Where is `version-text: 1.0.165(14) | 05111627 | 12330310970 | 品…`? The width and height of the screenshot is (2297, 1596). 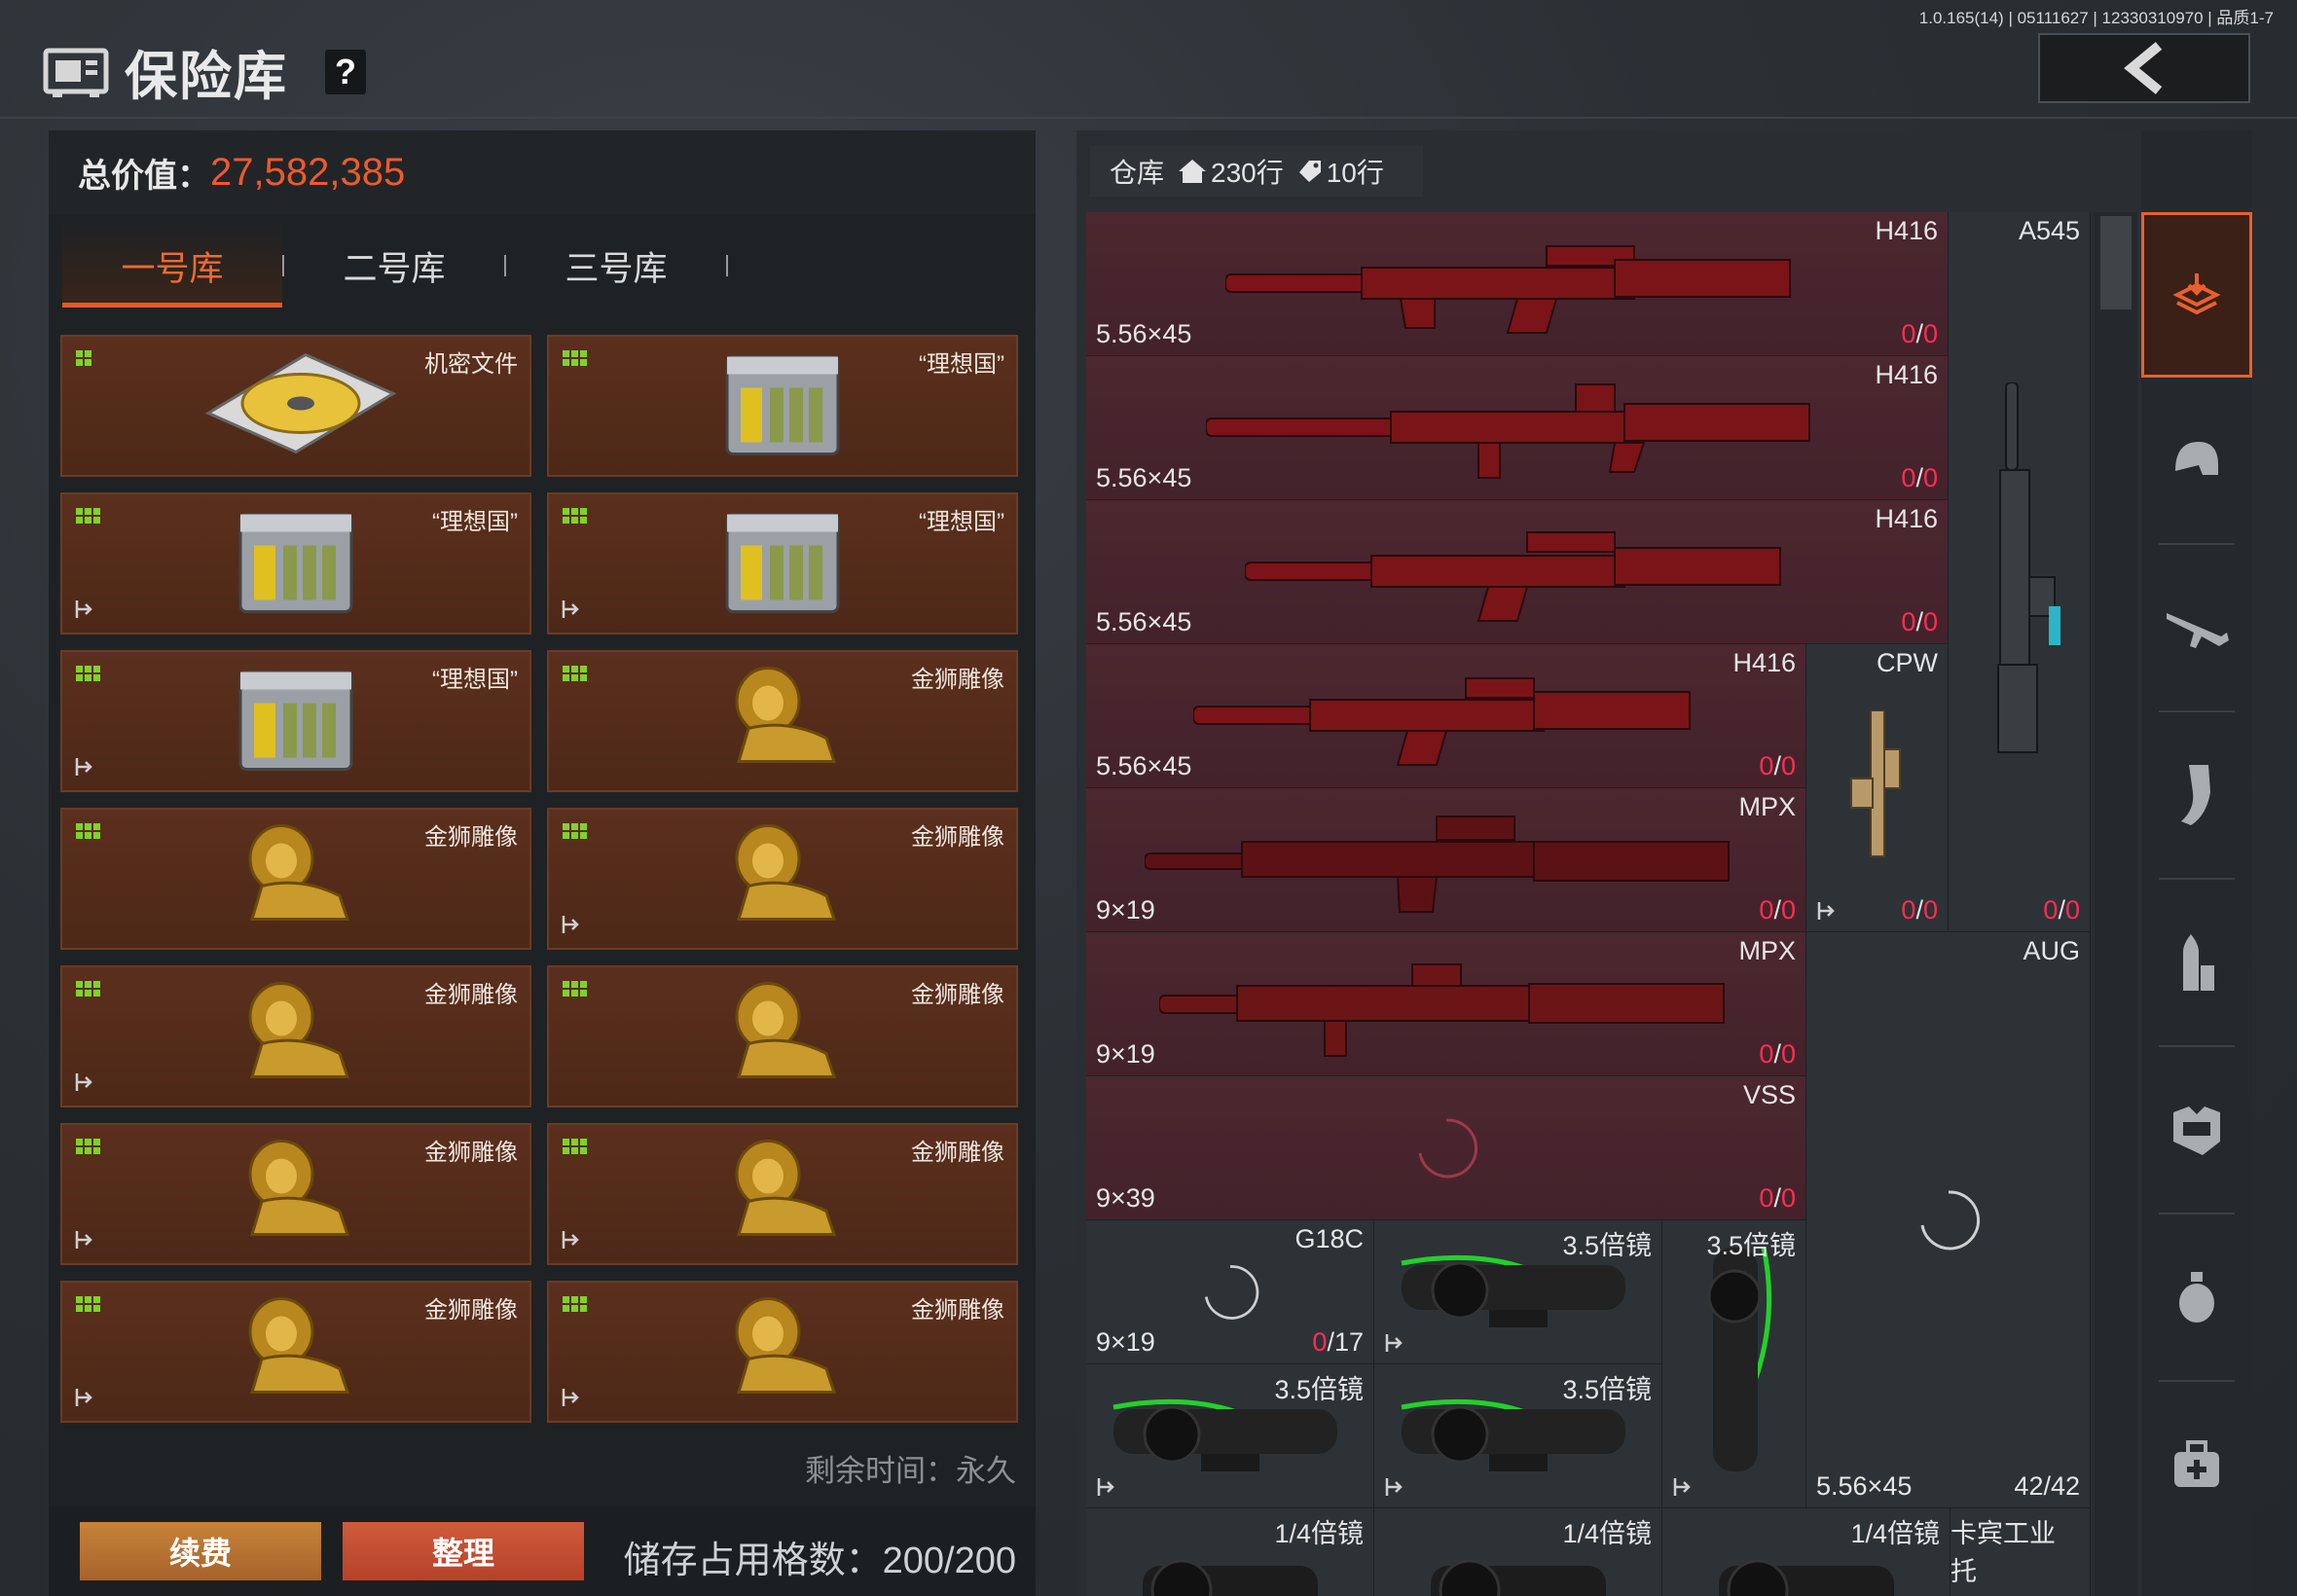 version-text: 1.0.165(14) | 05111627 | 12330310970 | 品… is located at coordinates (2096, 18).